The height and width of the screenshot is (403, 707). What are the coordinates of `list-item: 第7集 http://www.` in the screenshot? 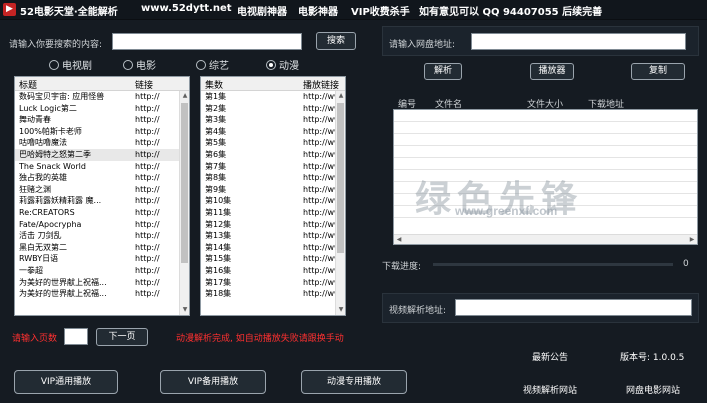 It's located at (273, 167).